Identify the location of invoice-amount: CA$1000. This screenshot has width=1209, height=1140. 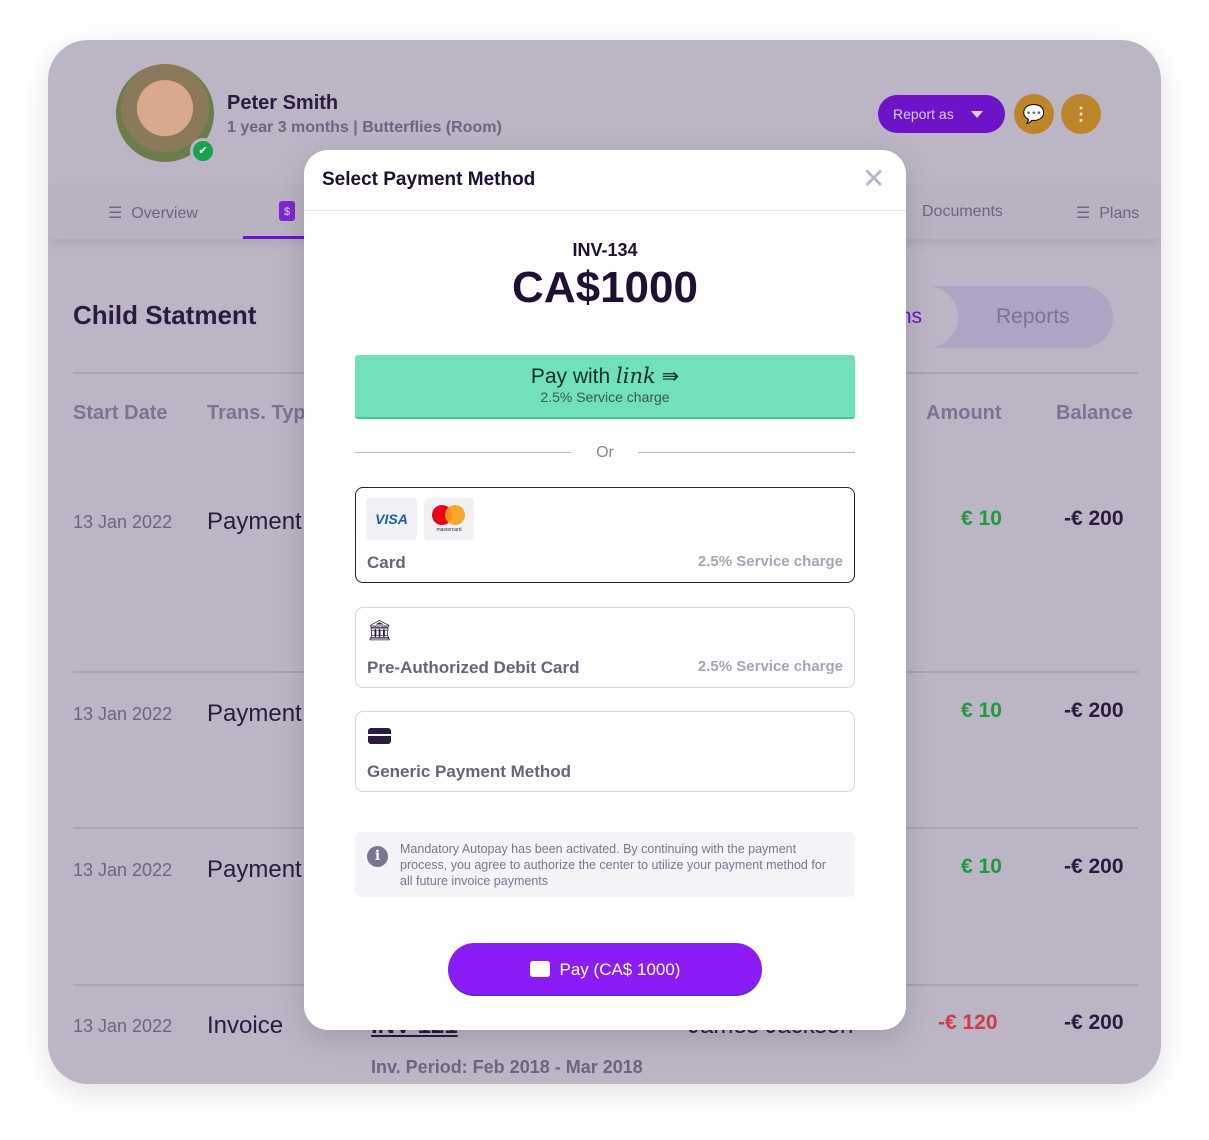
(605, 287).